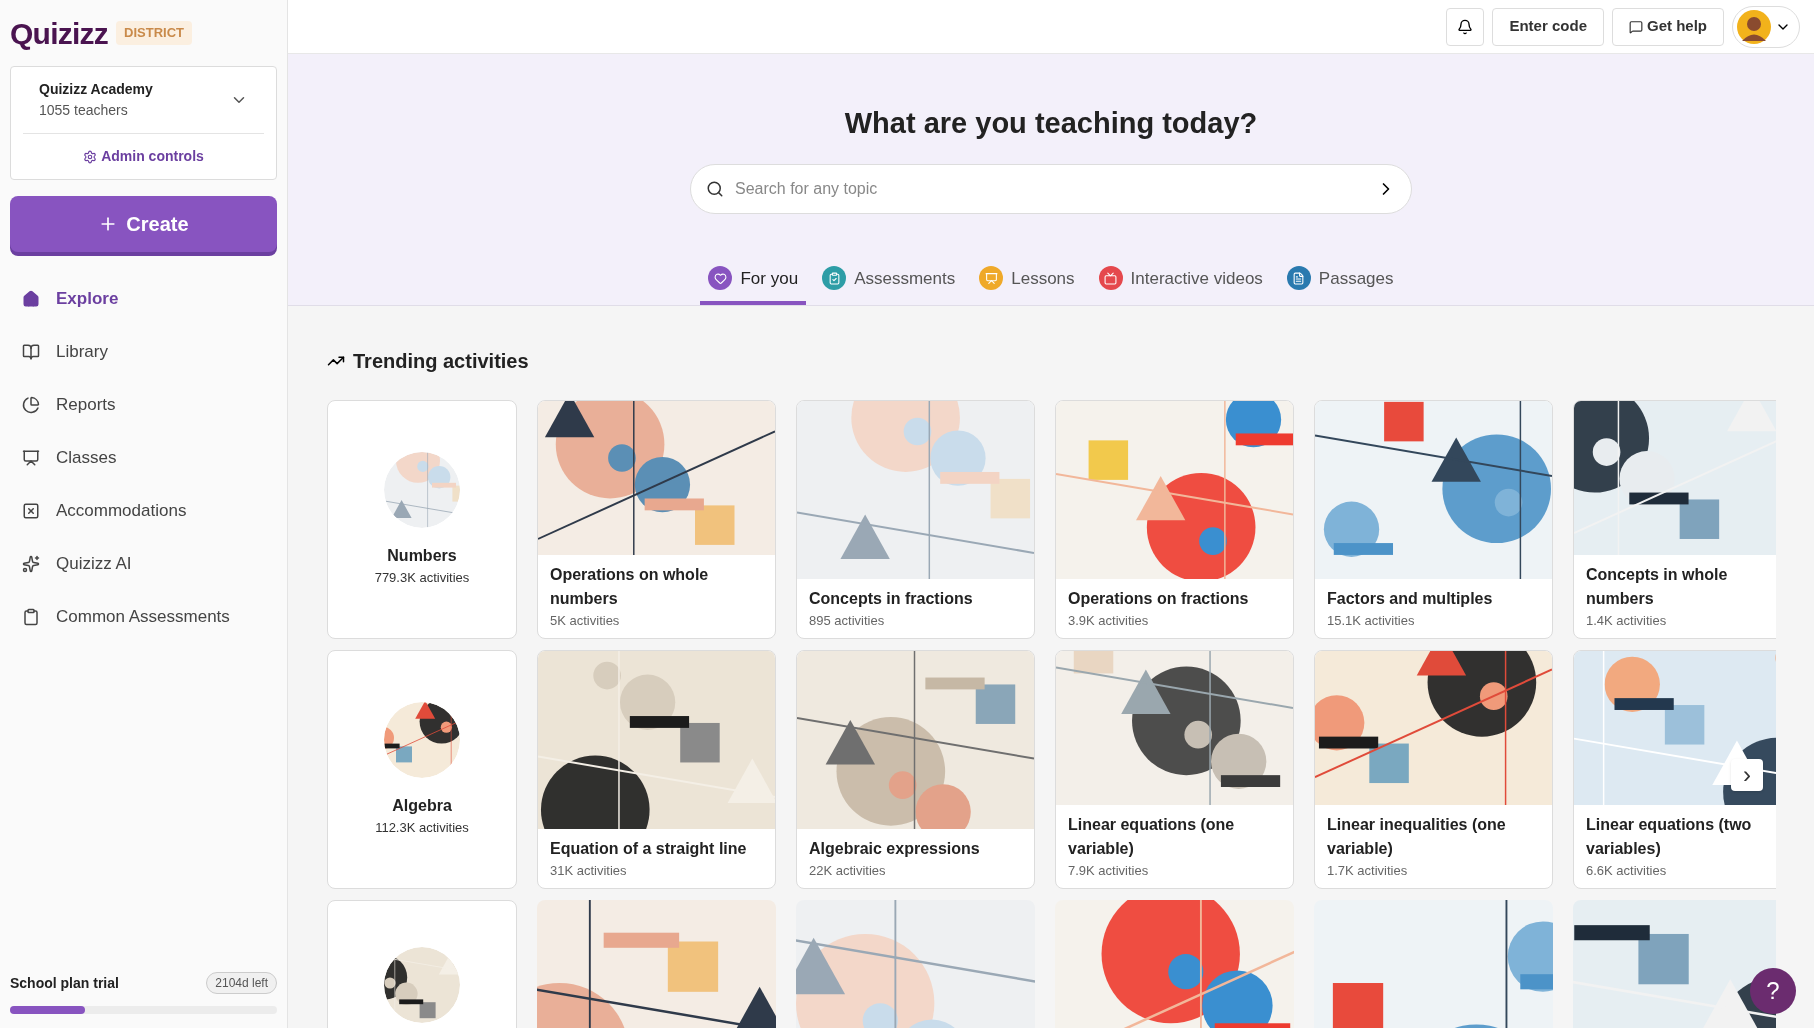 The height and width of the screenshot is (1028, 1814). What do you see at coordinates (422, 769) in the screenshot?
I see `category-card: Algebra 112.3K activities` at bounding box center [422, 769].